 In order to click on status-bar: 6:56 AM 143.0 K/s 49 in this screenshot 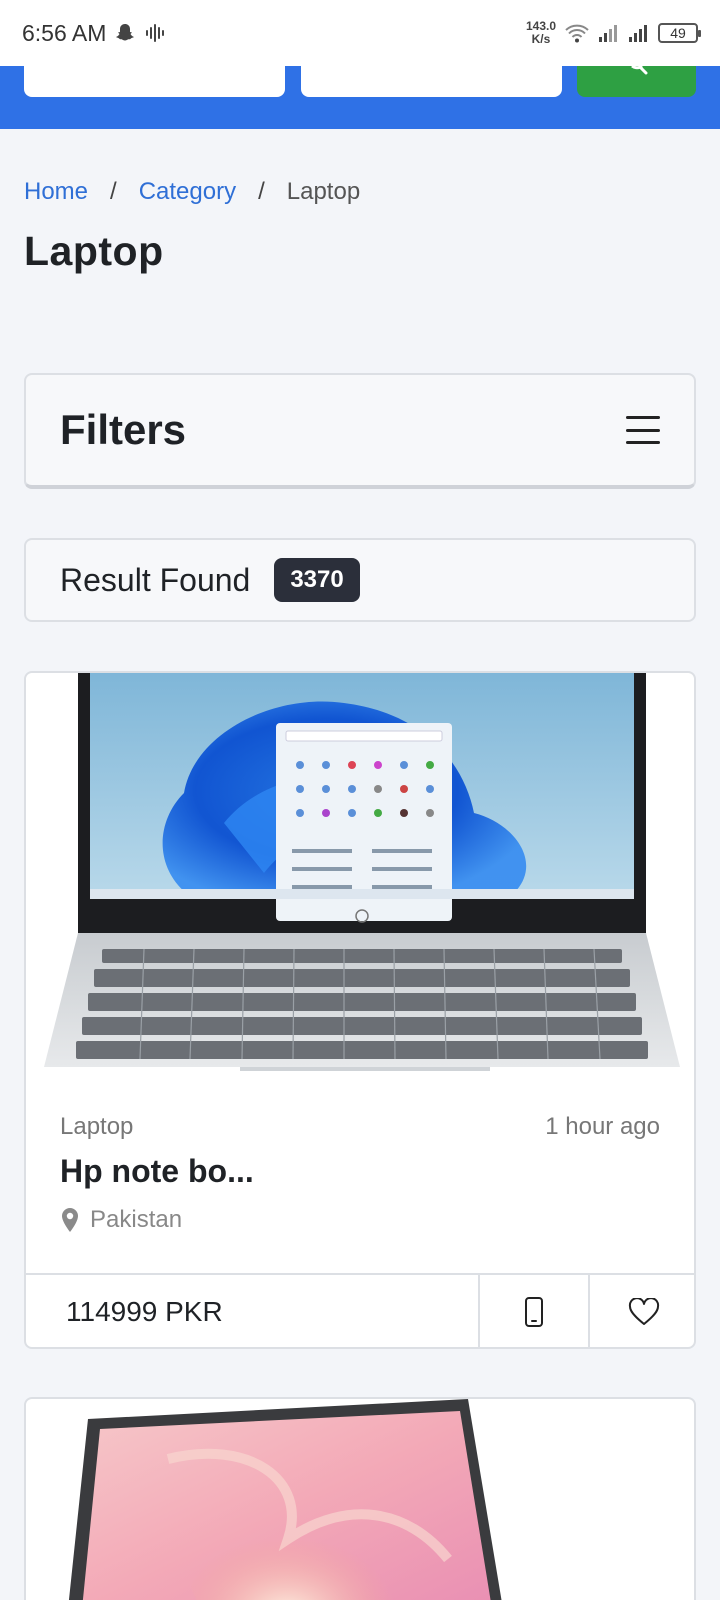, I will do `click(360, 33)`.